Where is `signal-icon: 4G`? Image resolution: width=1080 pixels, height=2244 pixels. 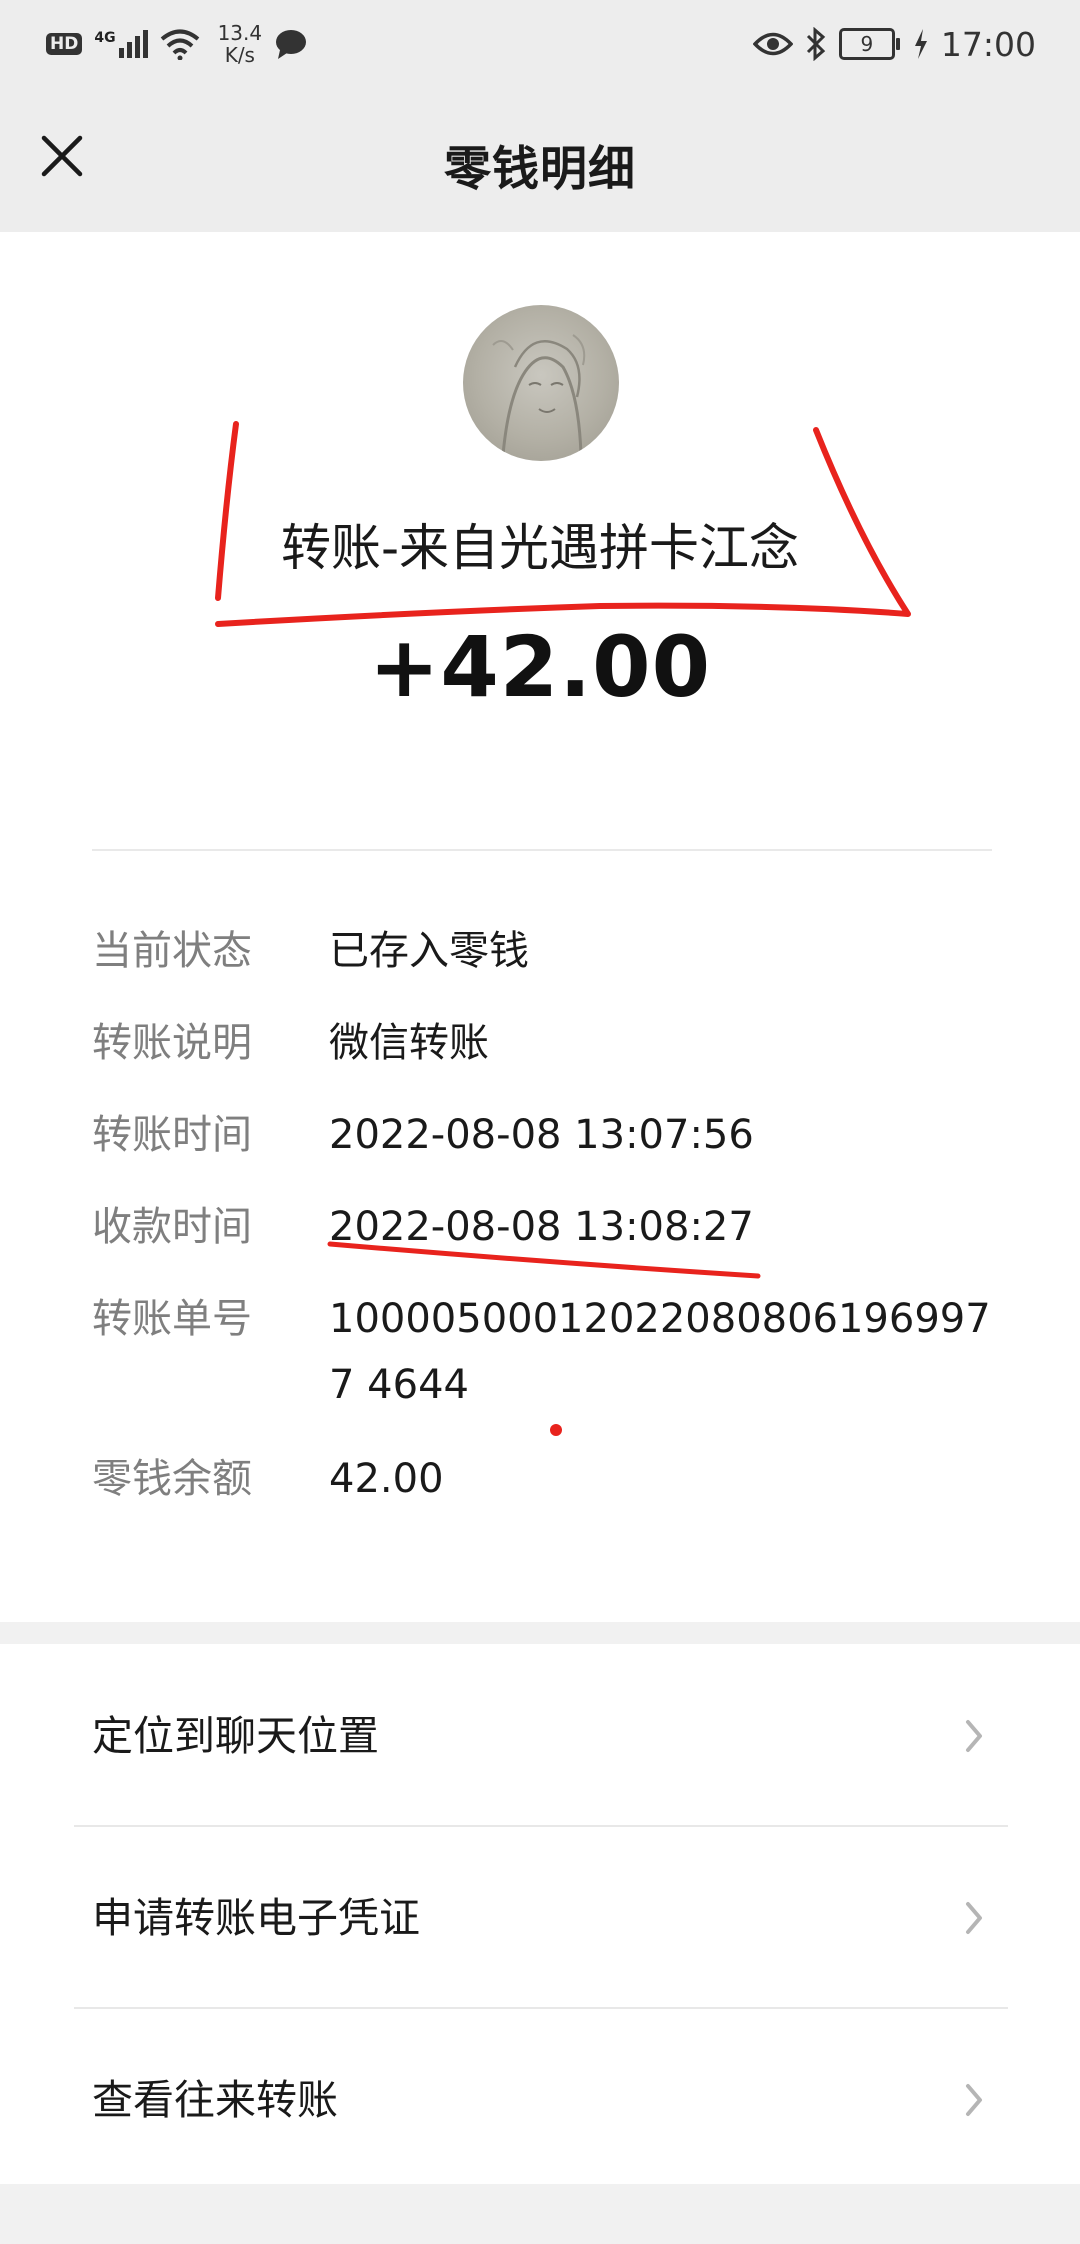
signal-icon: 4G is located at coordinates (121, 44).